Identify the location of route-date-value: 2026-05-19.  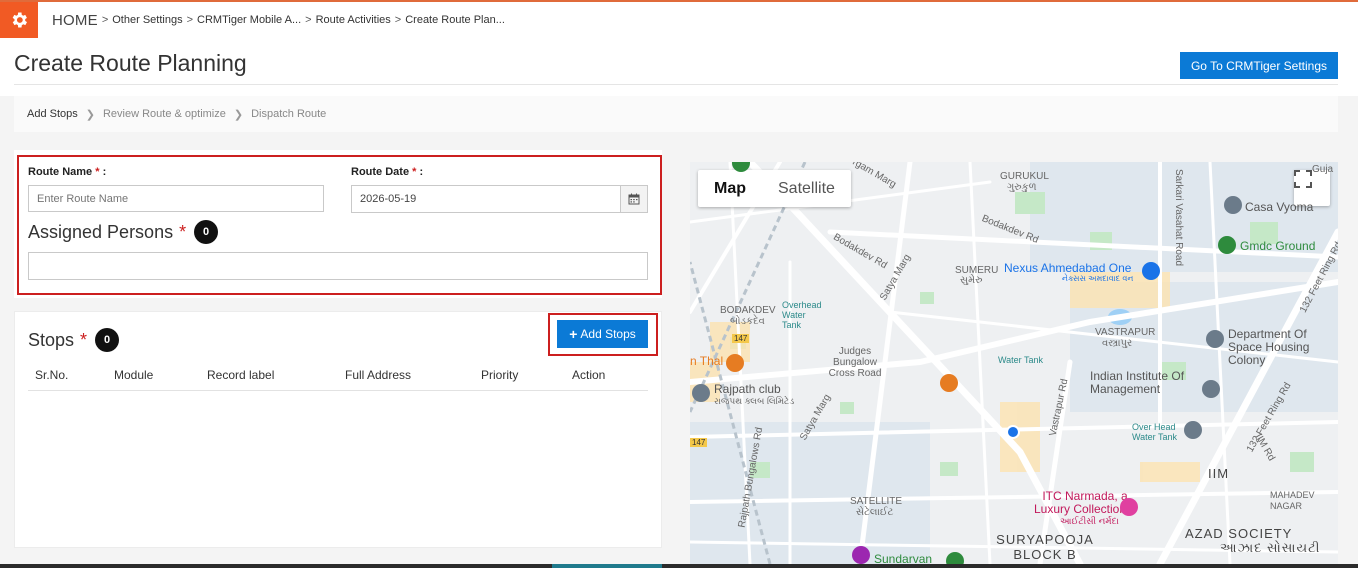
(388, 199).